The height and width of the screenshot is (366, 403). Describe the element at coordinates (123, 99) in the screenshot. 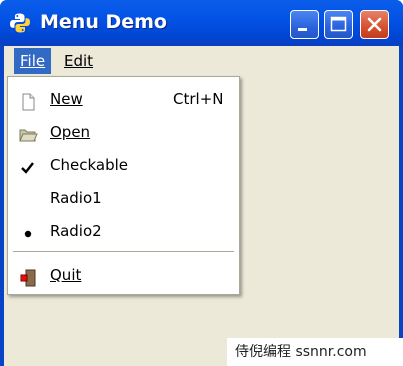

I see `menu-item-new: New Ctrl+N` at that location.